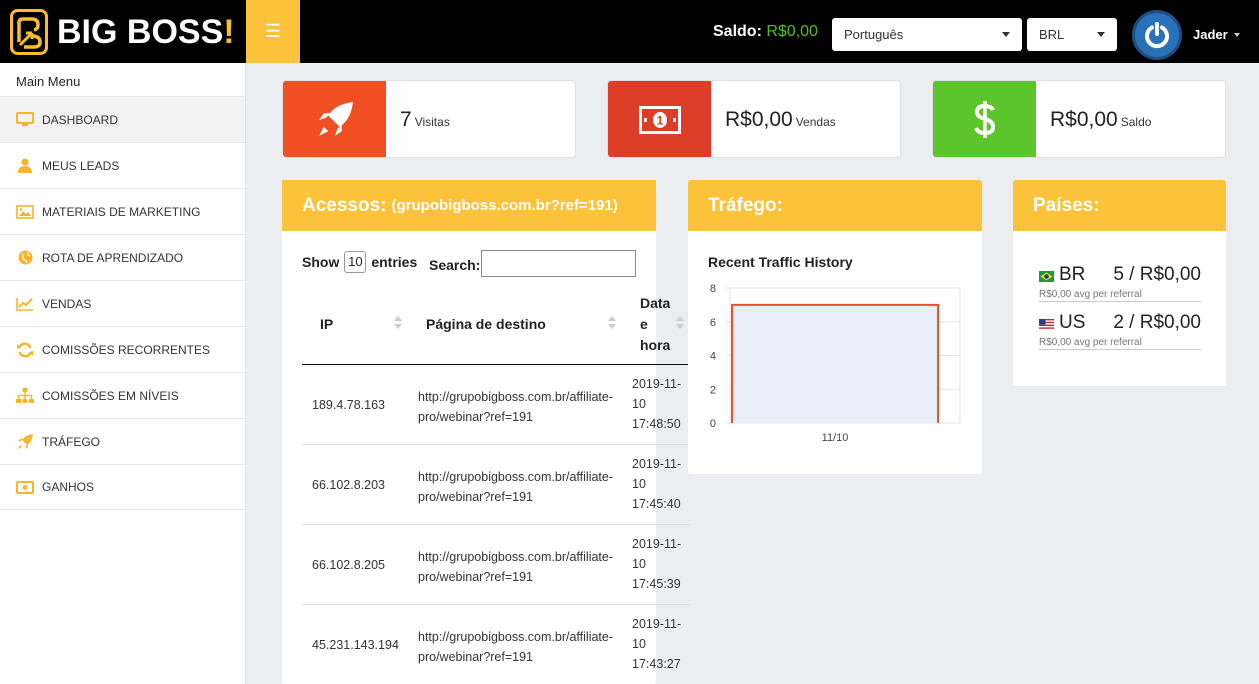  Describe the element at coordinates (1157, 322) in the screenshot. I see `country-value: 2 / R$0,00` at that location.